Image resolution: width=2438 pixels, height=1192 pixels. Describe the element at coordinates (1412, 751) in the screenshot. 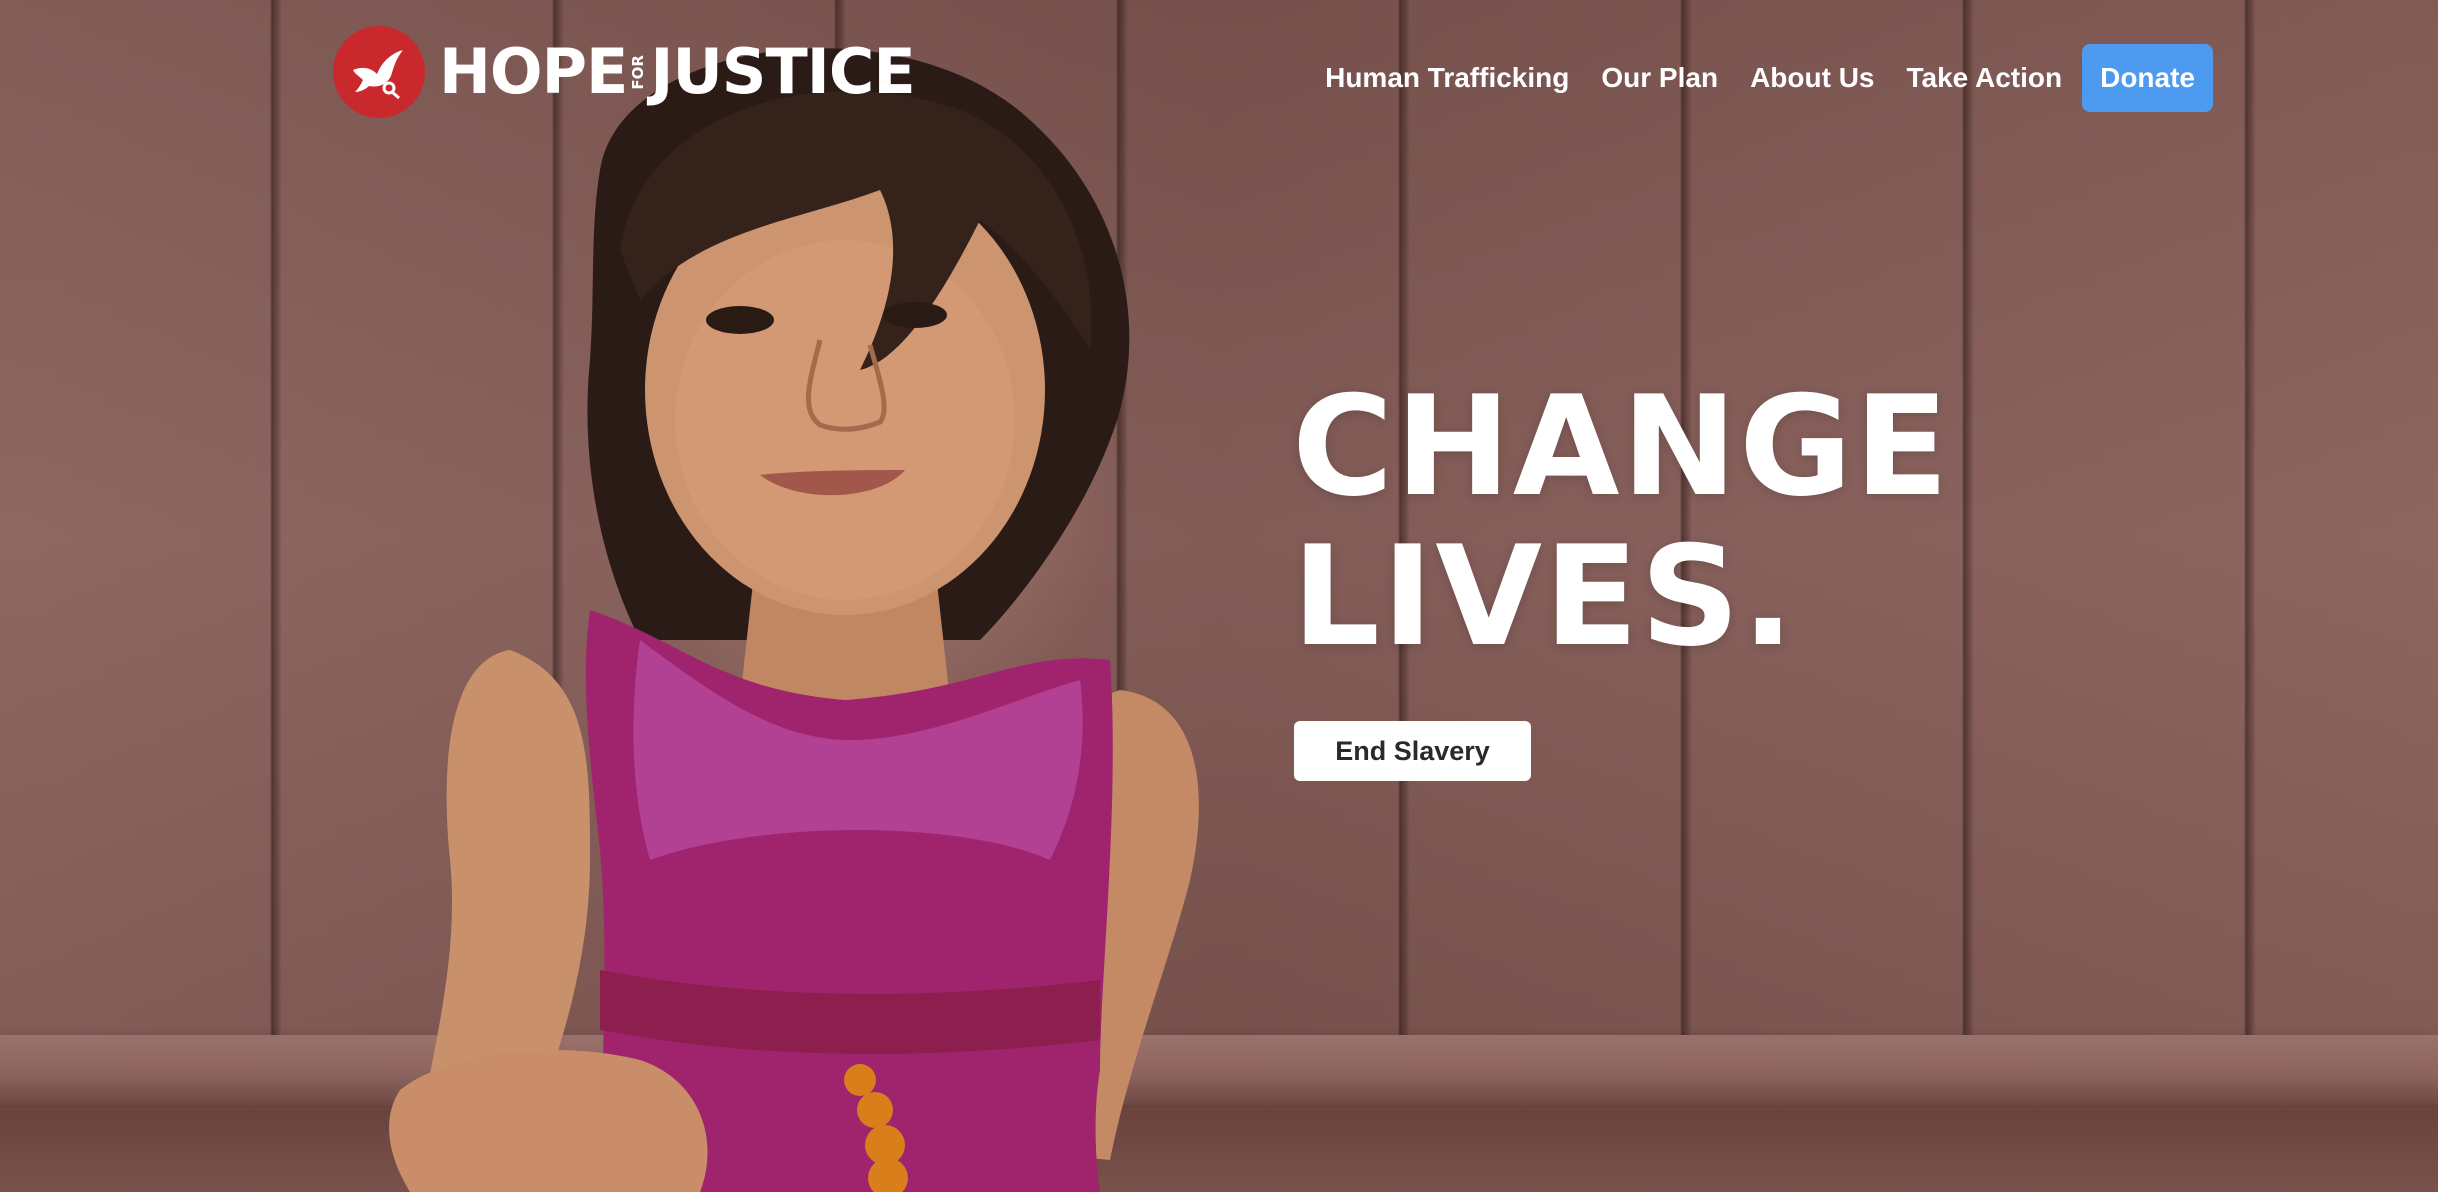

I see `end-slavery-button: End Slavery` at that location.